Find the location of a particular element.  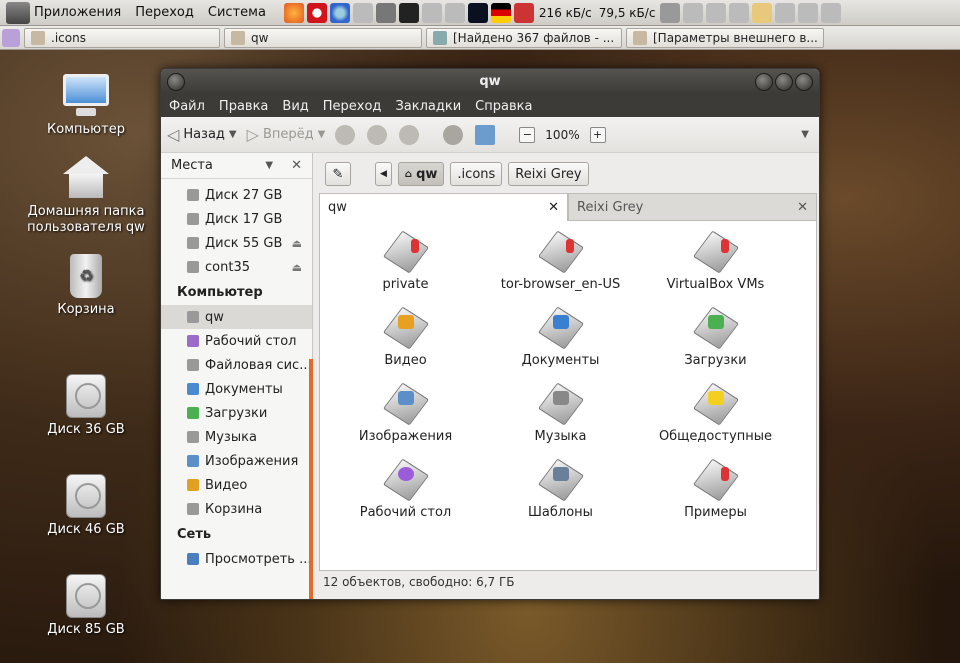

window-titlebar: qw is located at coordinates (490, 82).